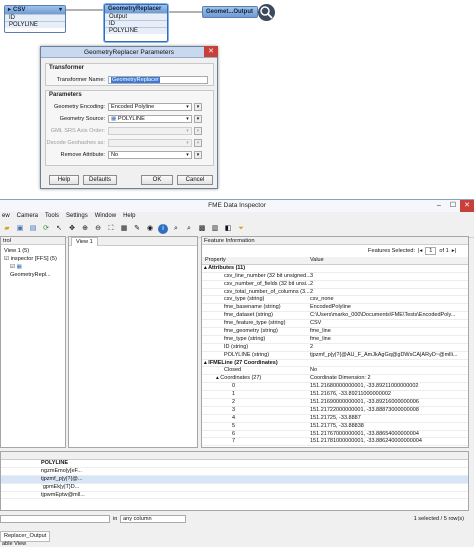 The height and width of the screenshot is (549, 474). What do you see at coordinates (335, 395) in the screenshot?
I see `feature-info-row: 1 151.21676, -33.89211000000002` at bounding box center [335, 395].